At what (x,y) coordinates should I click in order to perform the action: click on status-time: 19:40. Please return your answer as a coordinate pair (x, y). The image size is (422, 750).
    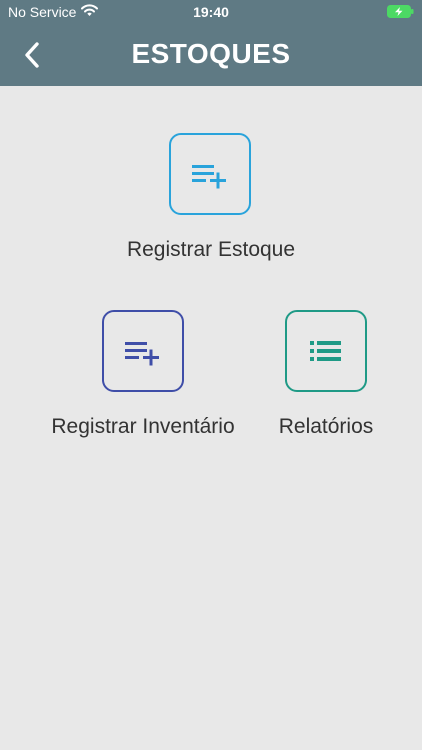
    Looking at the image, I should click on (211, 12).